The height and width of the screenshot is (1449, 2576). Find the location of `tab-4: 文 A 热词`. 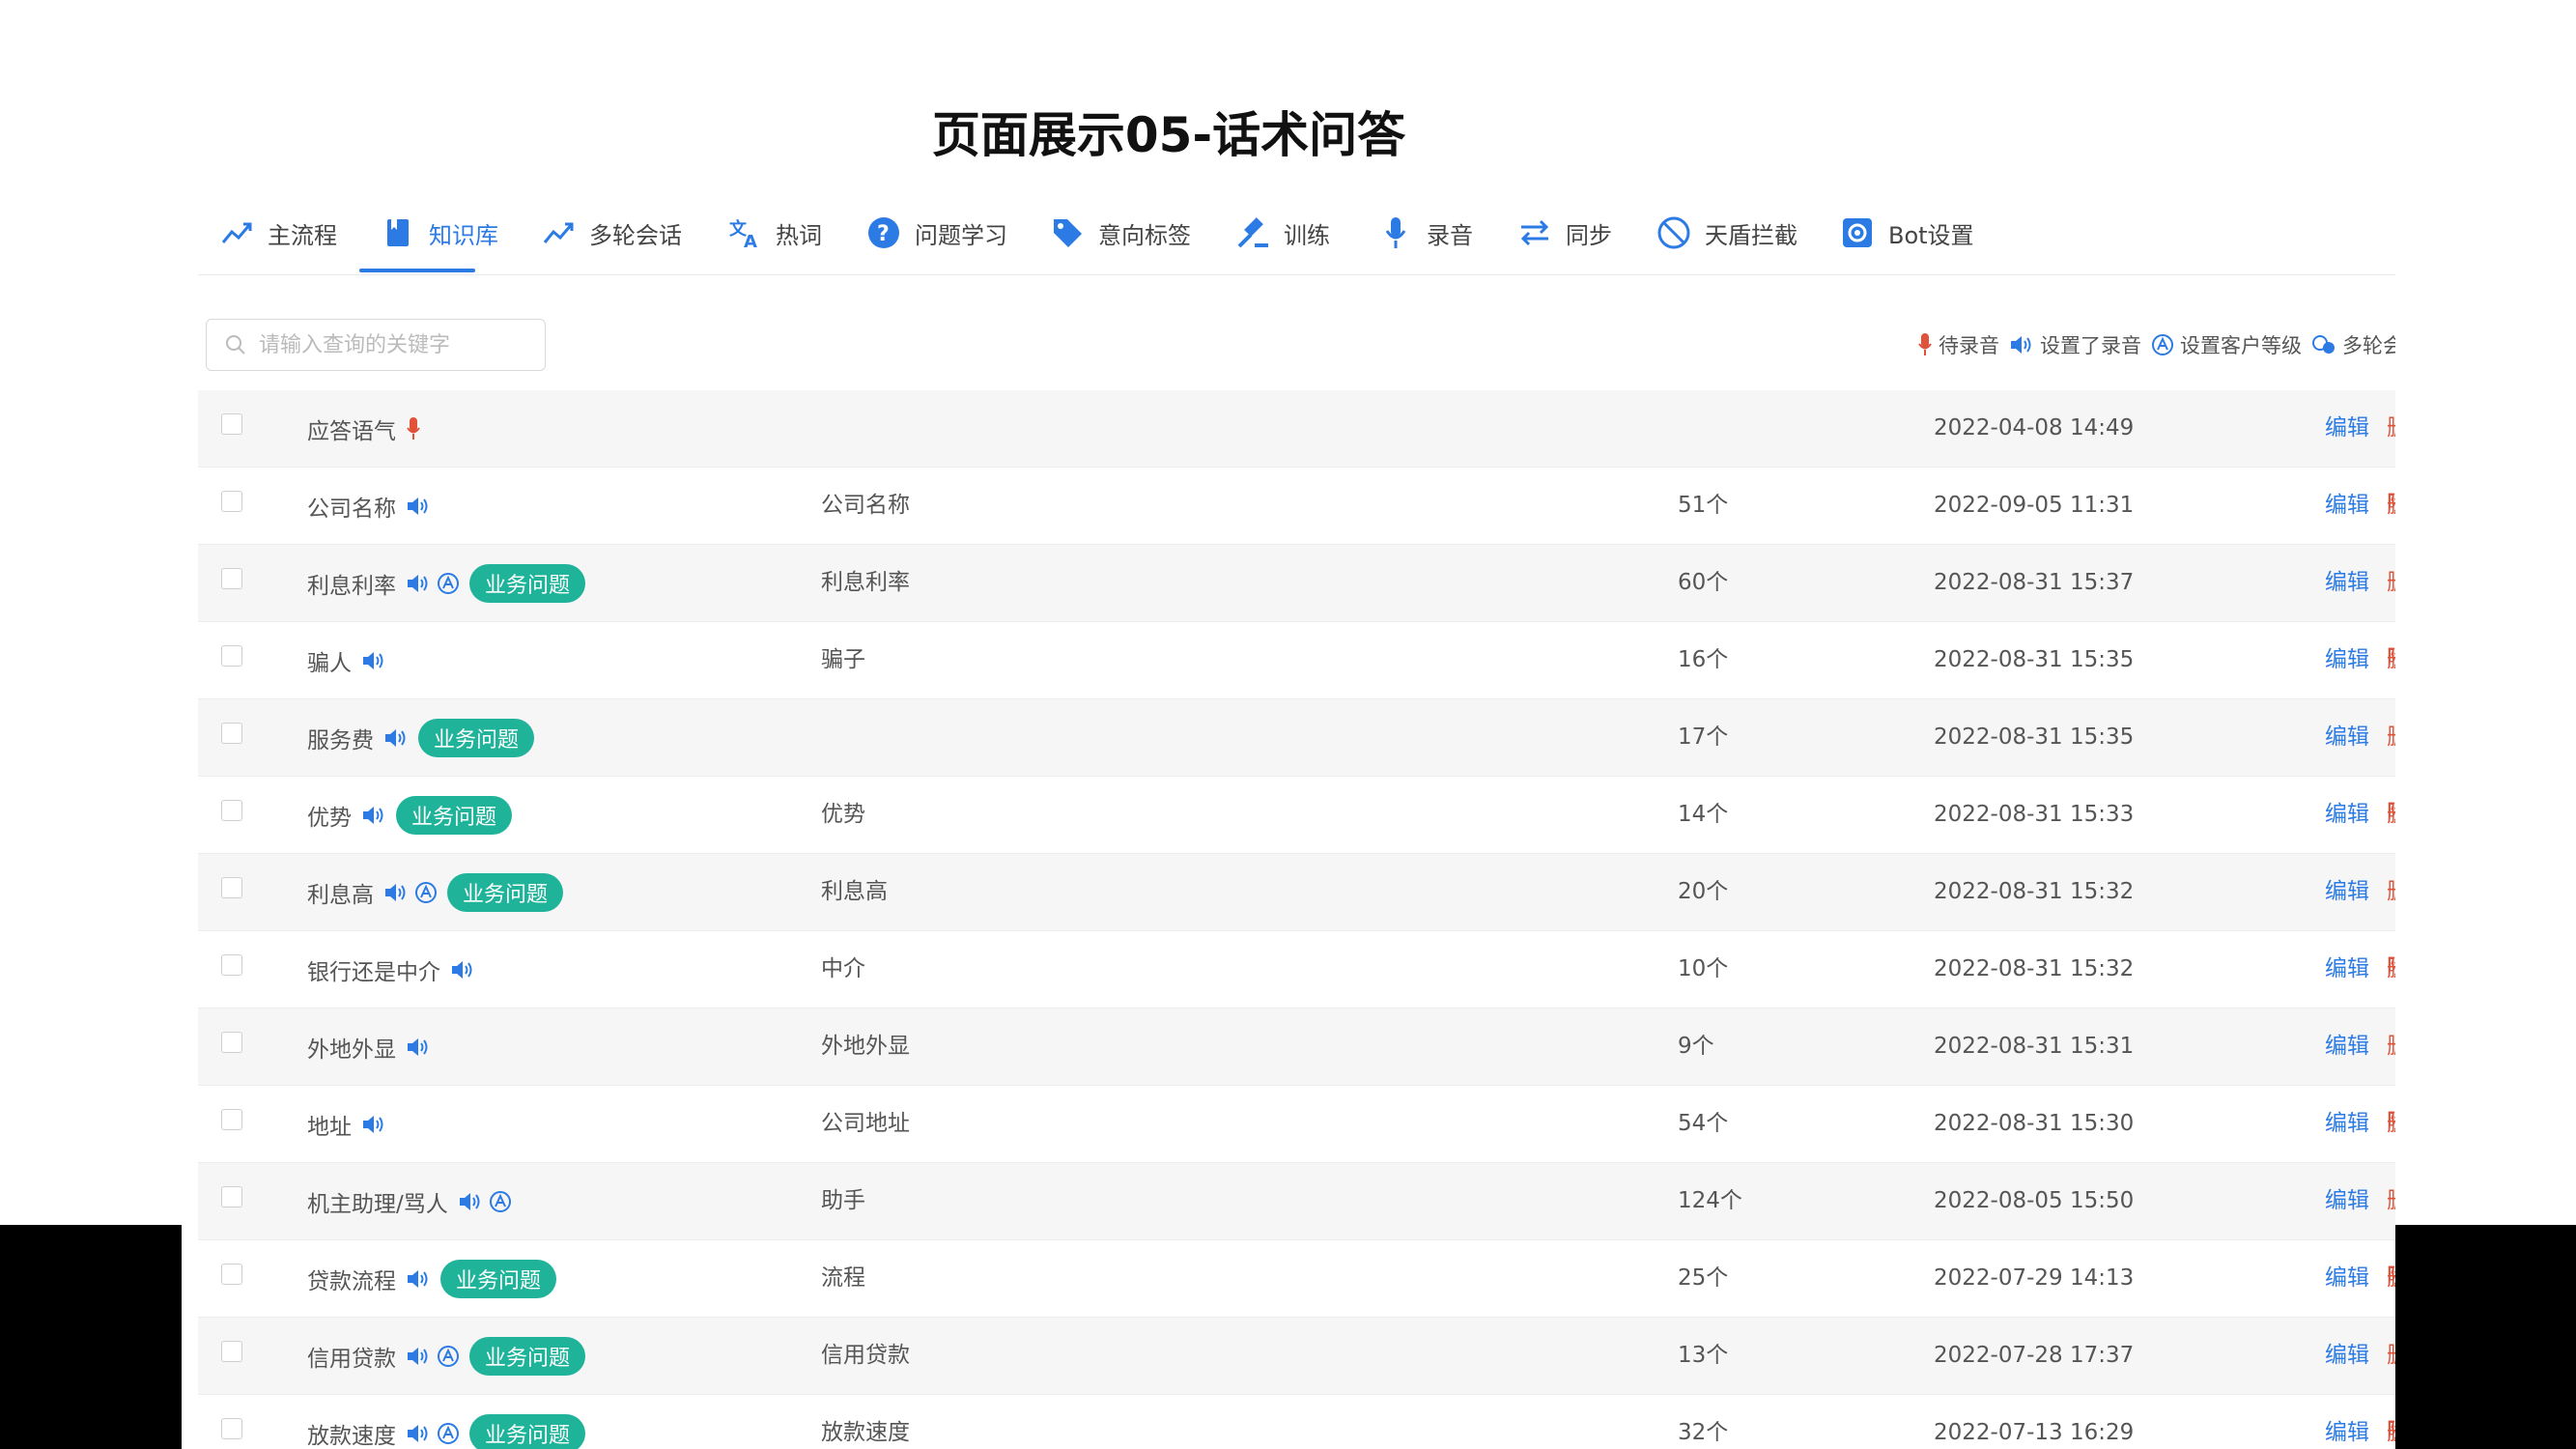

tab-4: 文 A 热词 is located at coordinates (773, 233).